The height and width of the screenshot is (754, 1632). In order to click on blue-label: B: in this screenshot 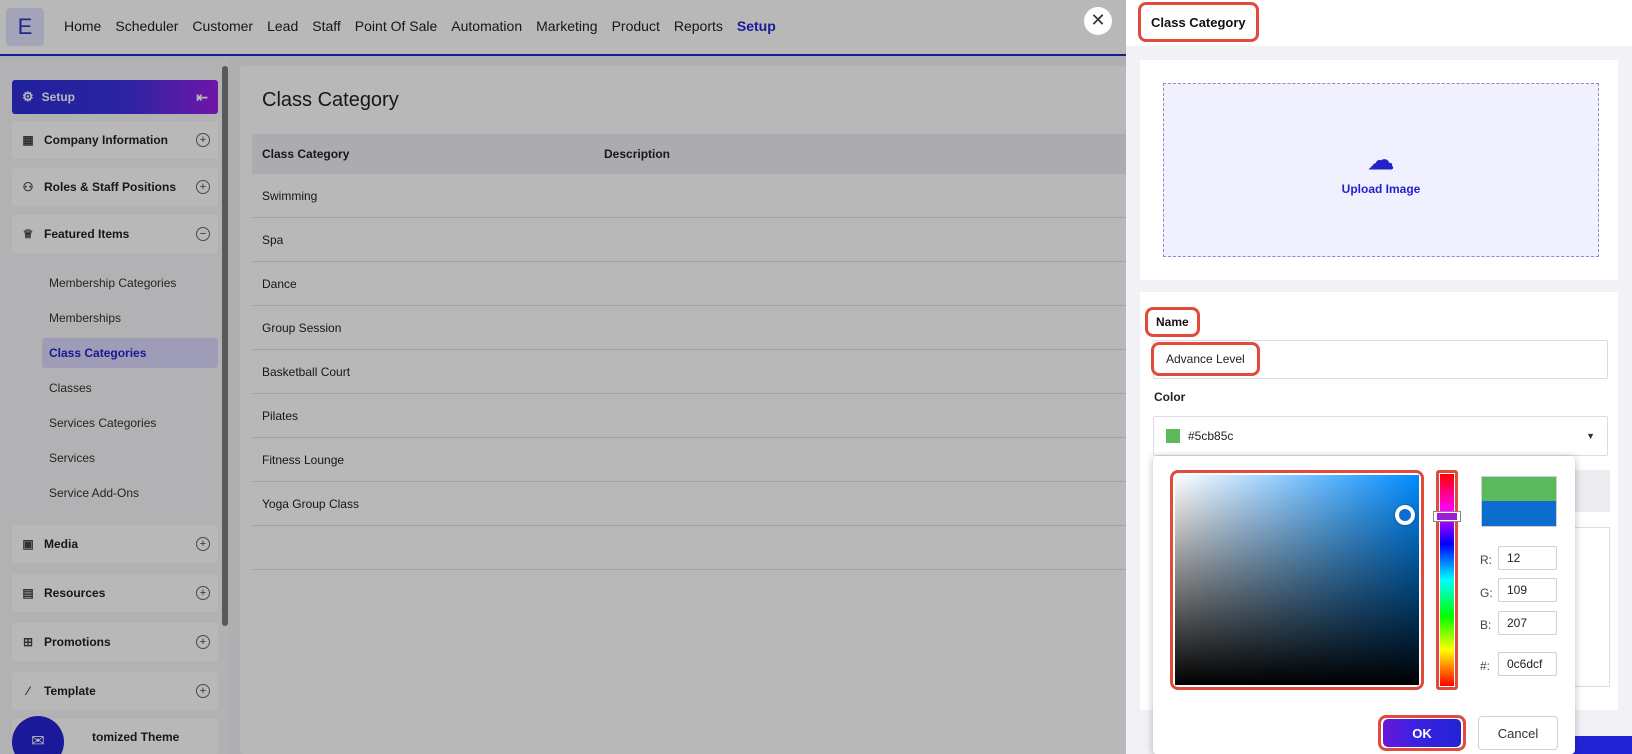, I will do `click(1486, 625)`.